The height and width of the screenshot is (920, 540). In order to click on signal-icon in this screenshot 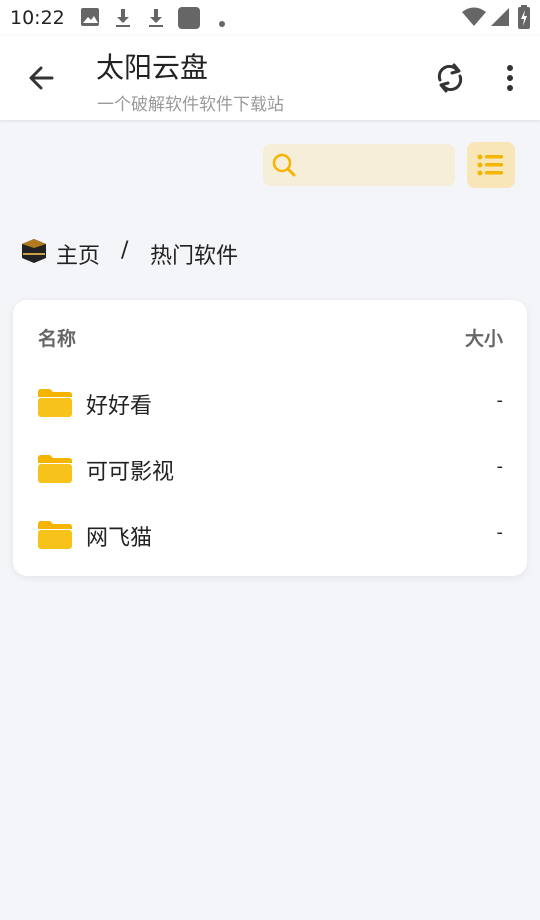, I will do `click(500, 19)`.